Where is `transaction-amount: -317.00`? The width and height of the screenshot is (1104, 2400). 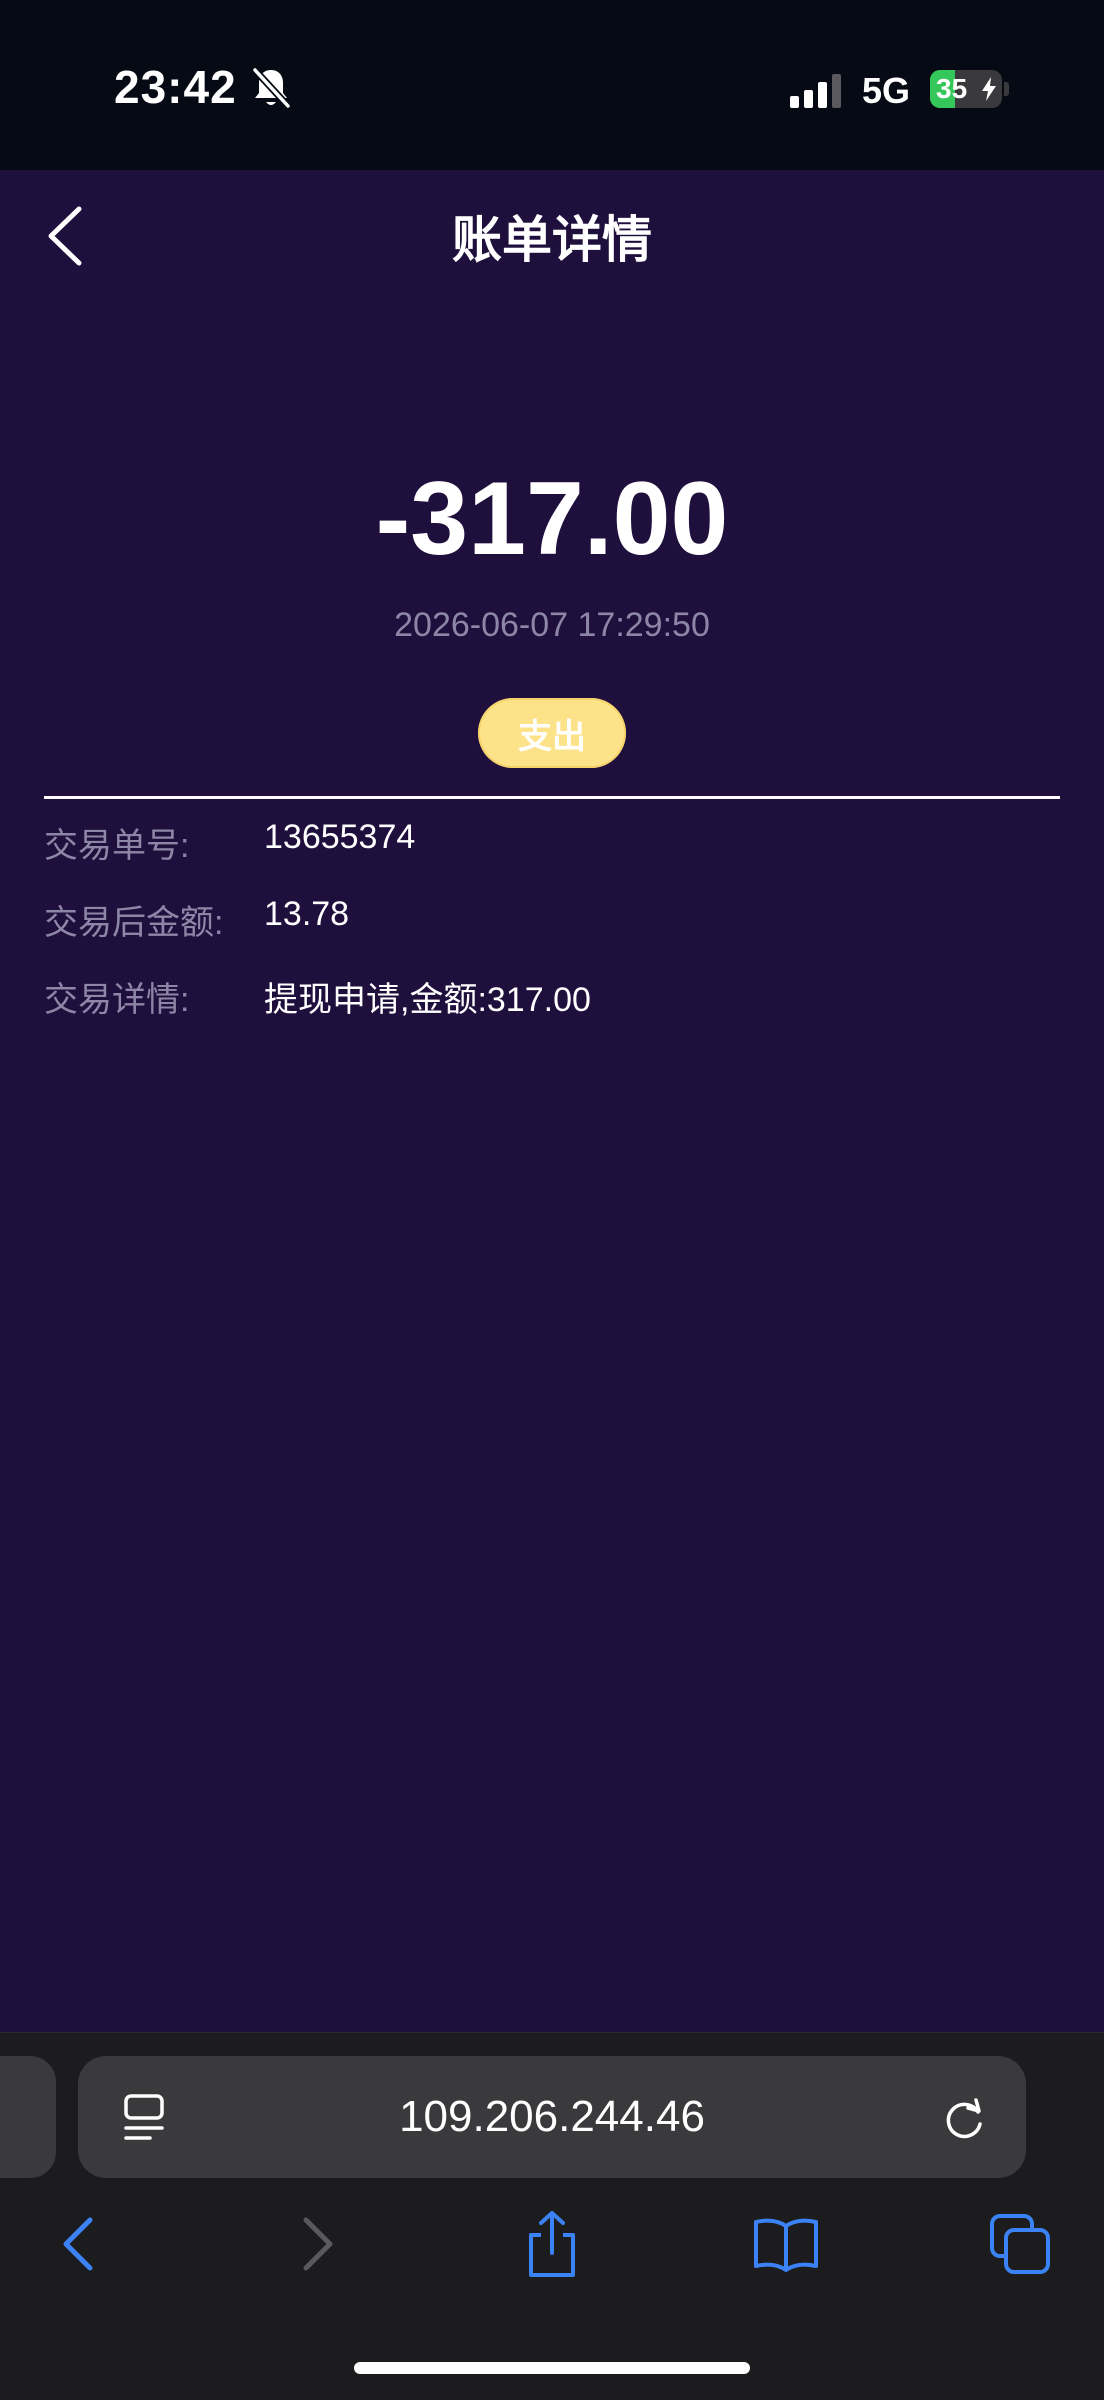
transaction-amount: -317.00 is located at coordinates (552, 519).